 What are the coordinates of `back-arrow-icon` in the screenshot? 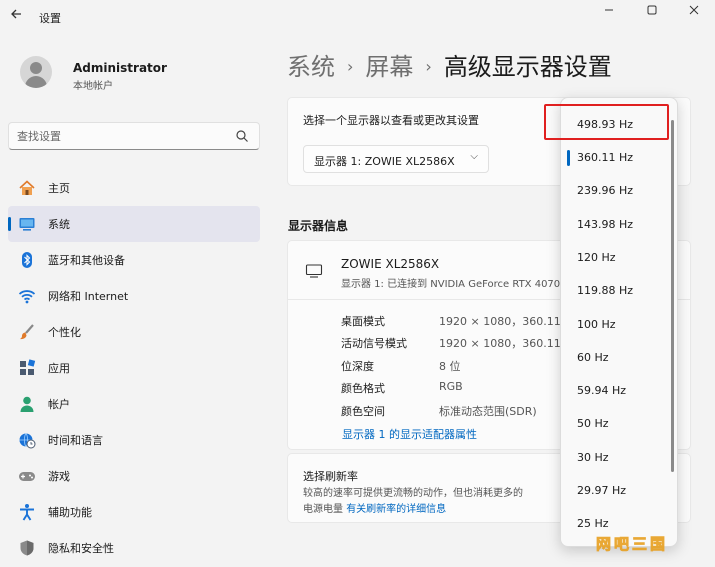 It's located at (16, 14).